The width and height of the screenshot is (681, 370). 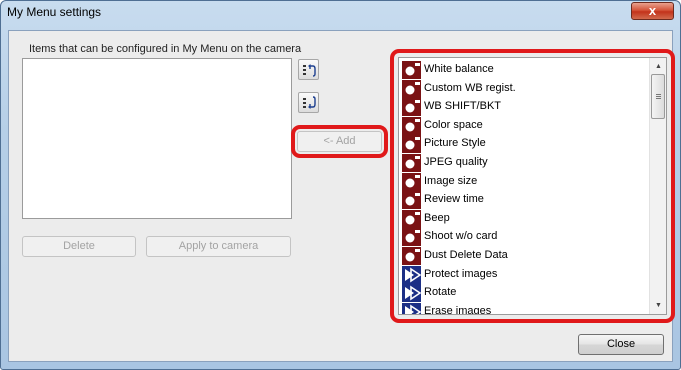 I want to click on list-item: Rotate, so click(x=526, y=293).